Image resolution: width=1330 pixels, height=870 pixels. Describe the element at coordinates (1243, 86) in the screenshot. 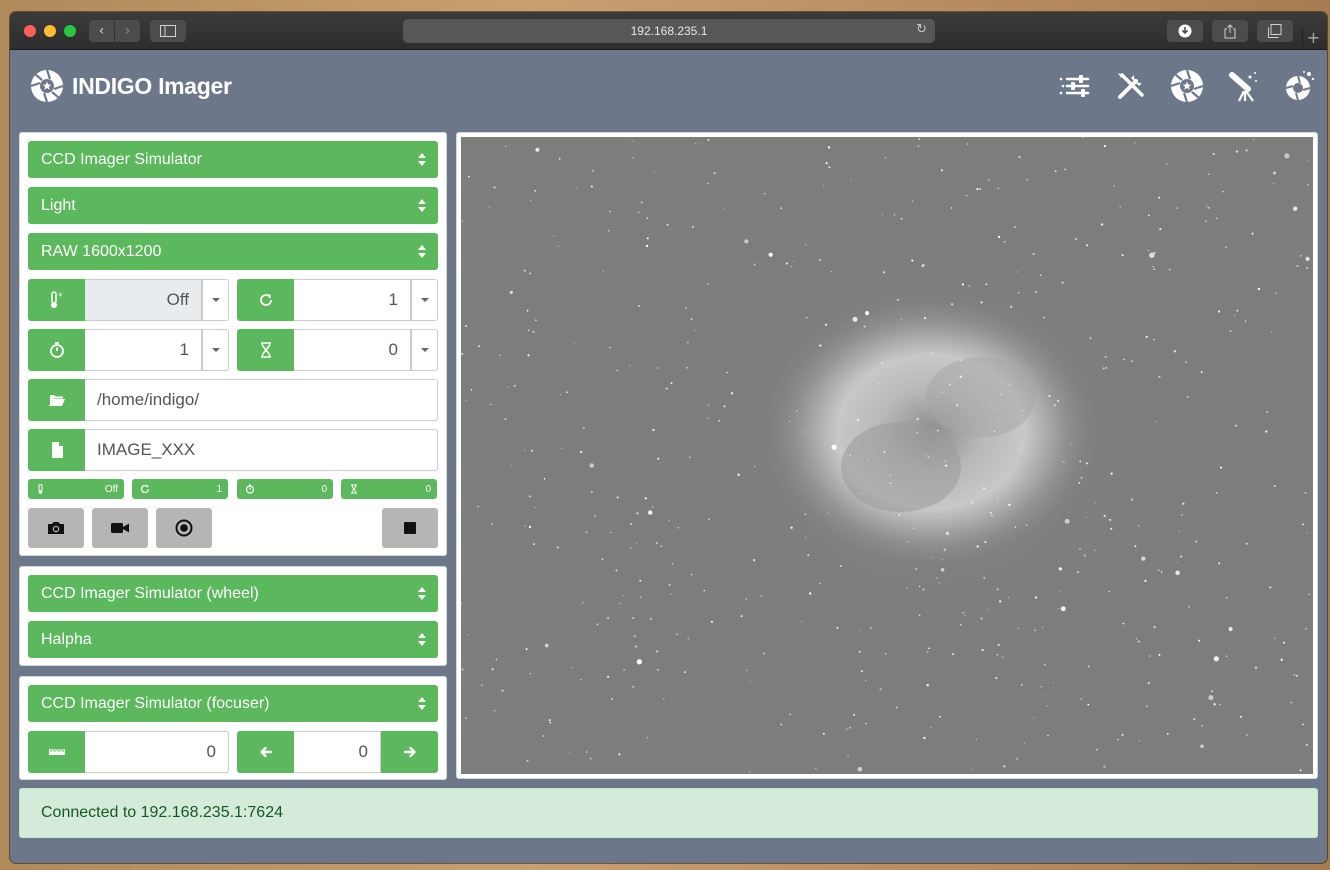

I see `mount-button` at that location.